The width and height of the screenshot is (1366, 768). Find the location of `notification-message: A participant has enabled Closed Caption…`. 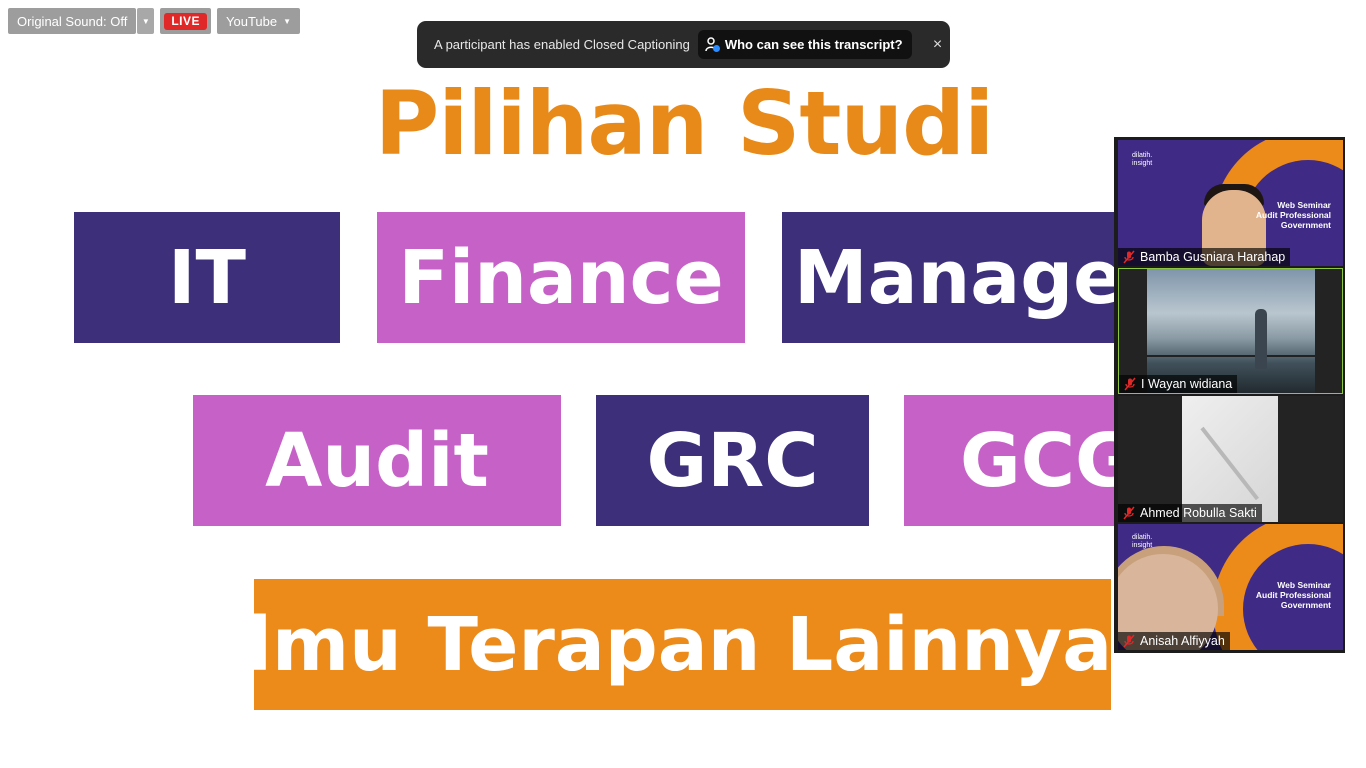

notification-message: A participant has enabled Closed Caption… is located at coordinates (562, 44).